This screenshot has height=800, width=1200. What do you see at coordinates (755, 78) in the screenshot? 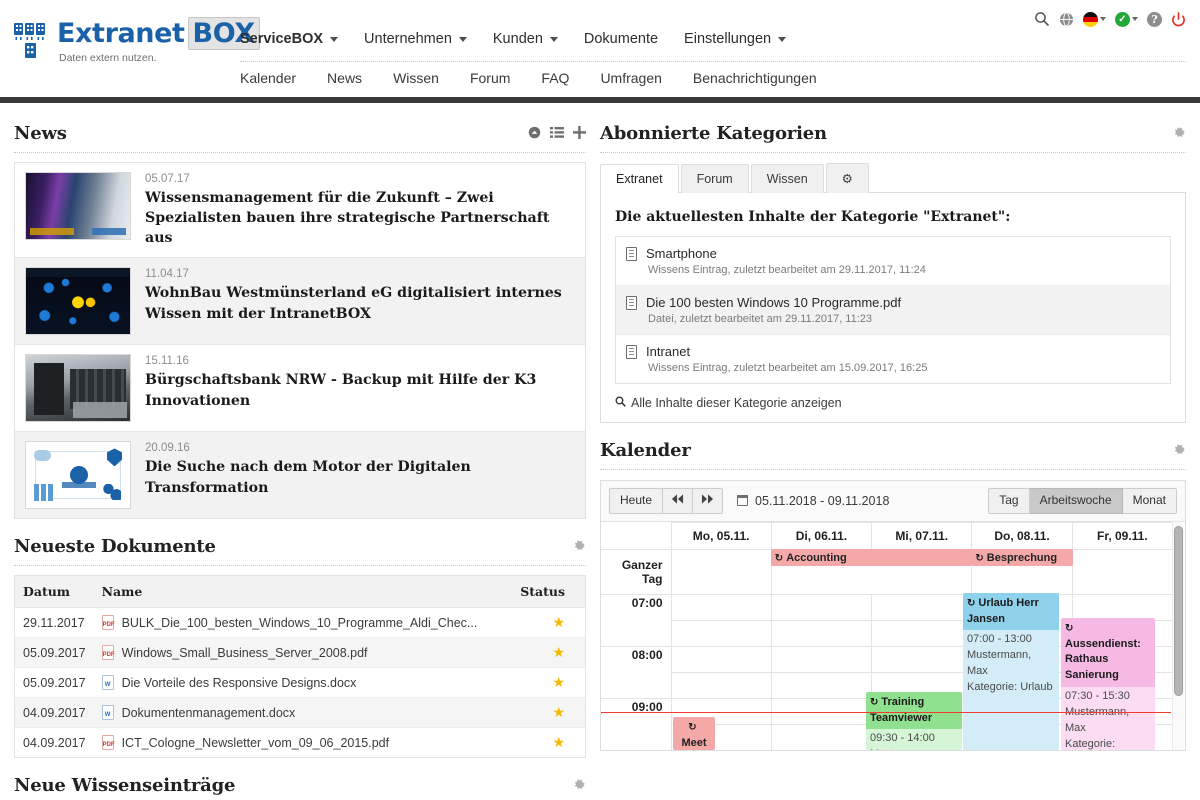
I see `subnav-item-benachrichtigungen: Benachrichtigungen` at bounding box center [755, 78].